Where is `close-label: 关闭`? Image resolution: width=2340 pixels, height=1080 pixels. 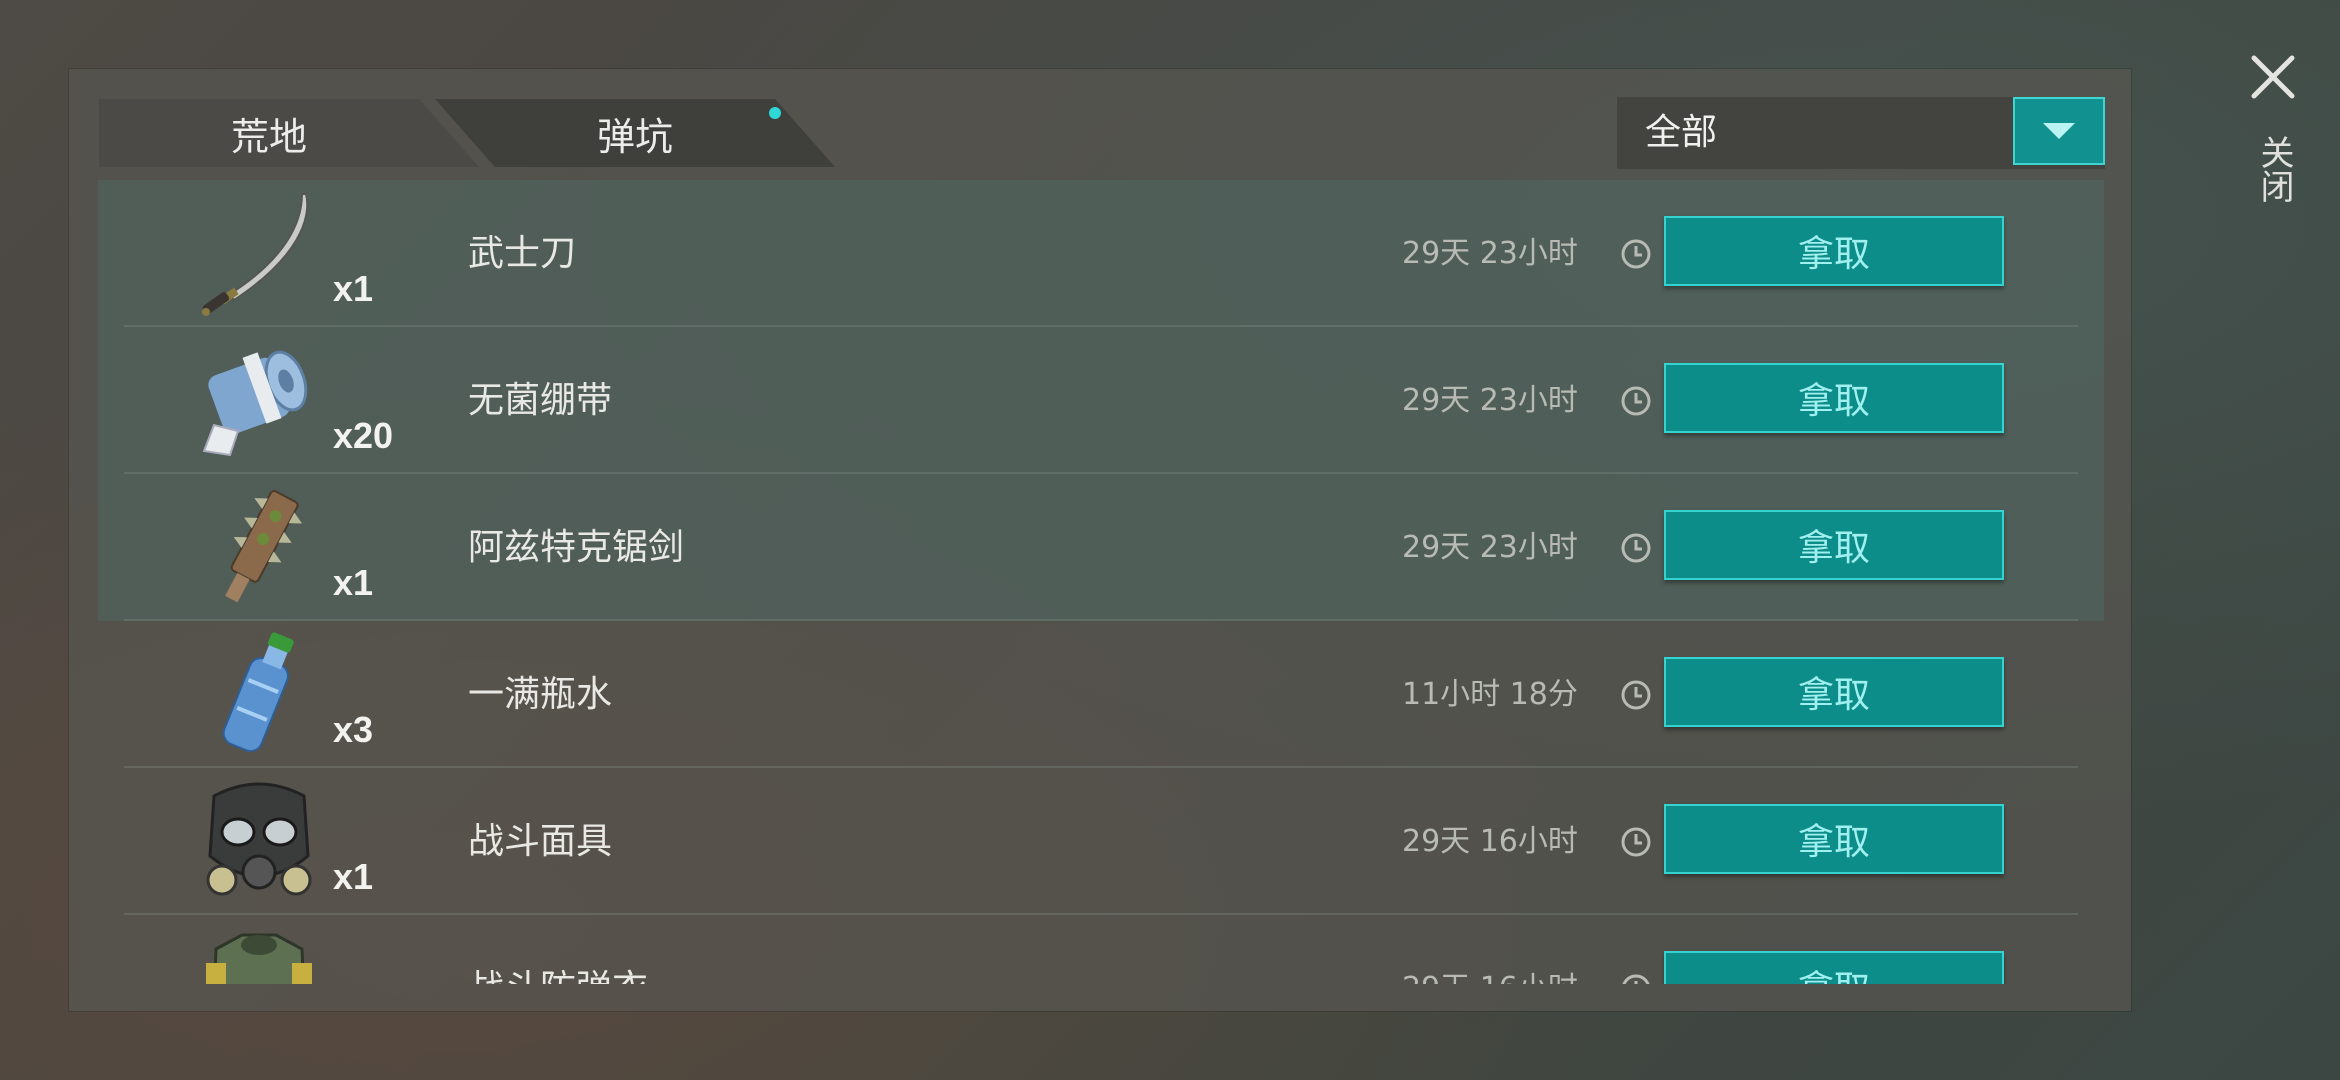
close-label: 关闭 is located at coordinates (2272, 169).